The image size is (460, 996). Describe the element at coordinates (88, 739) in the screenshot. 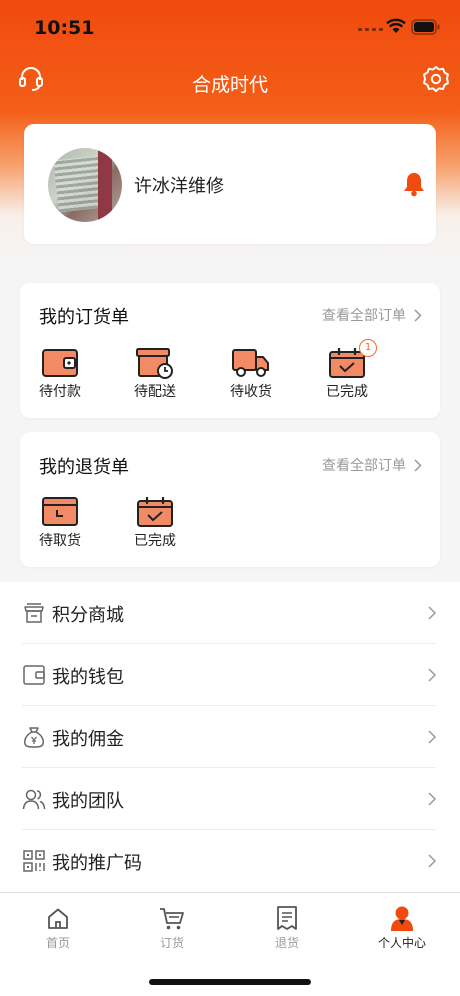

I see `menu-item-label: 我的佣金` at that location.